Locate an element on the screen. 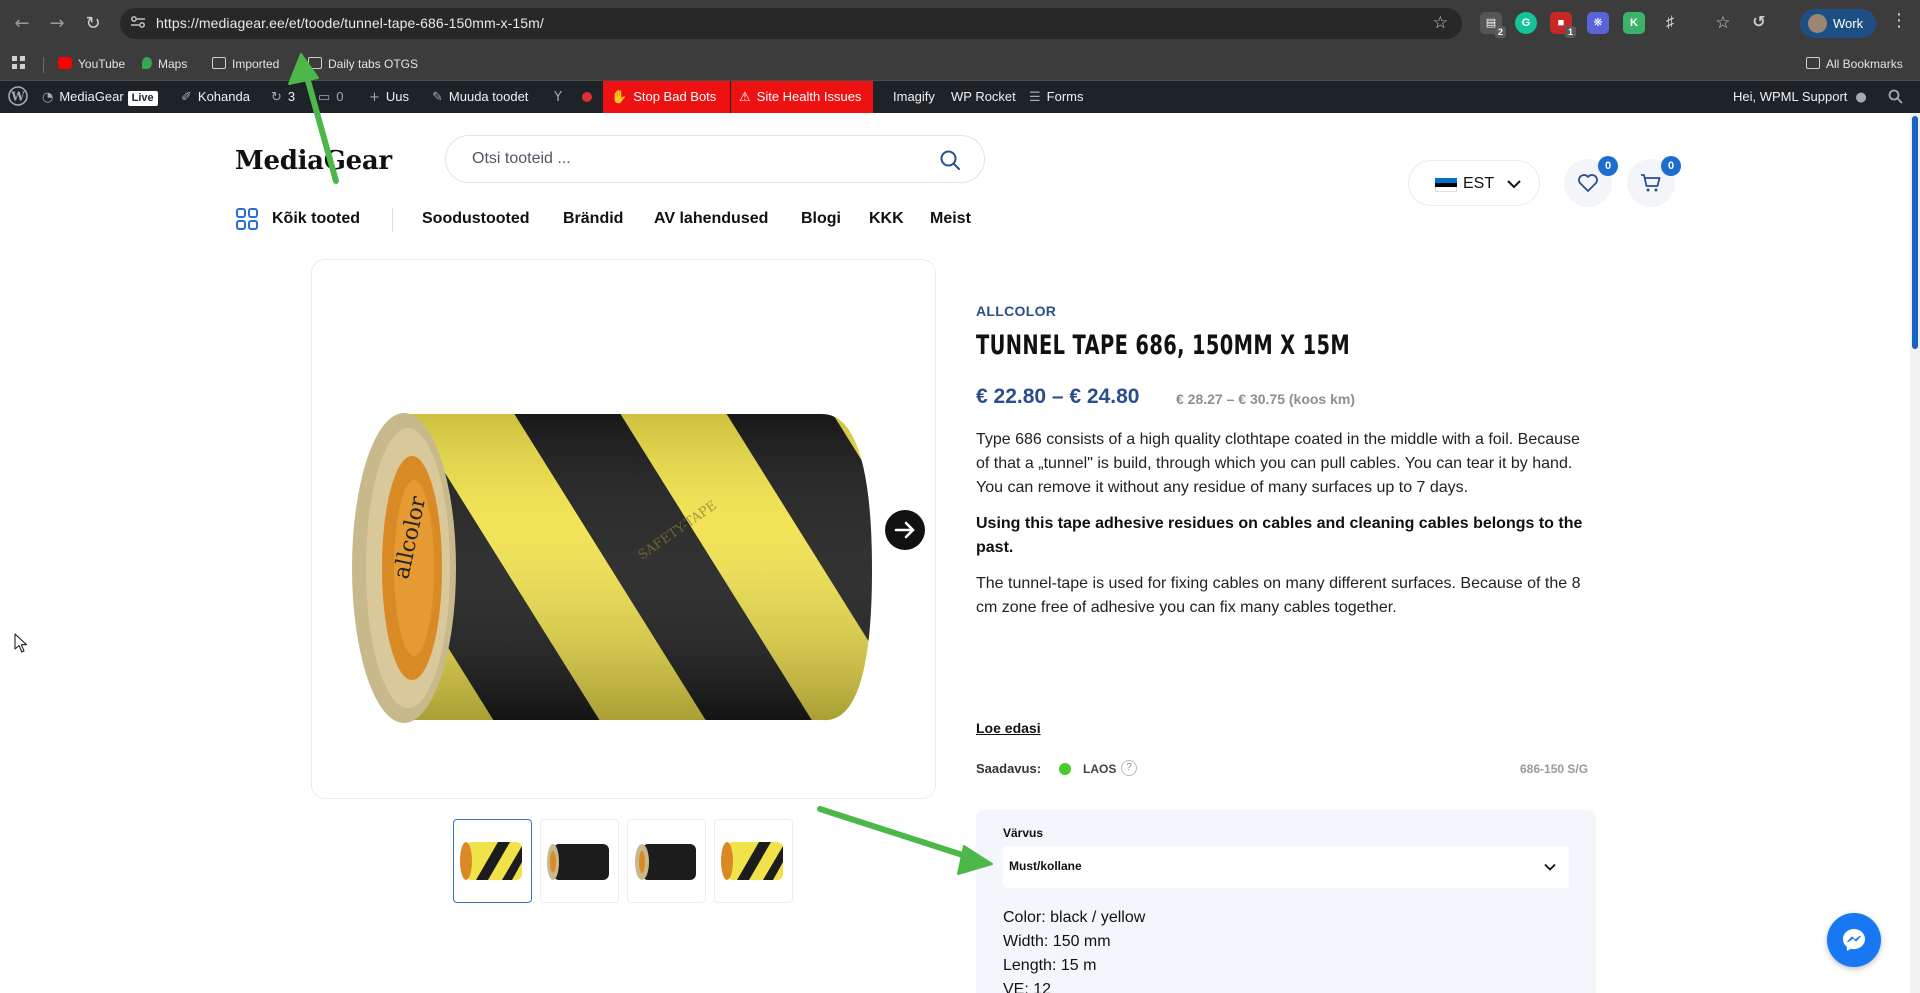 This screenshot has width=1920, height=993. product-sku: 686-150 S/G is located at coordinates (1554, 769).